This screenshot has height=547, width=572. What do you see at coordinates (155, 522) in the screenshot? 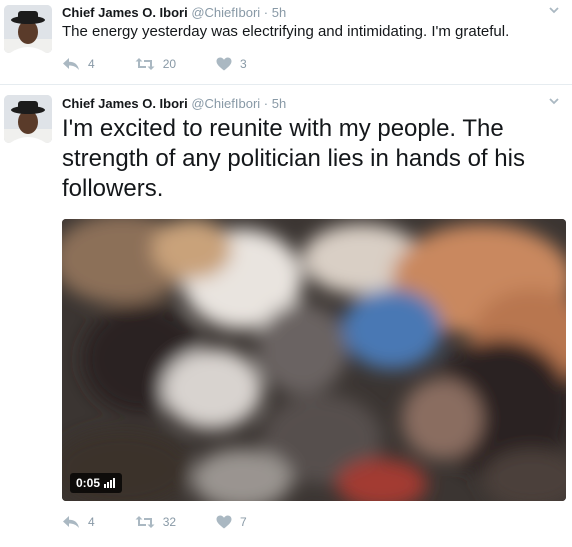
I see `retweet-button: 32` at bounding box center [155, 522].